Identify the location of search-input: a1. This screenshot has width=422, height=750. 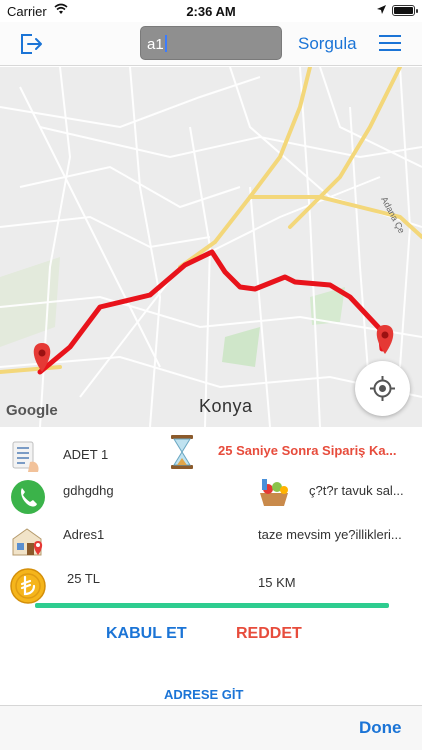
(211, 43).